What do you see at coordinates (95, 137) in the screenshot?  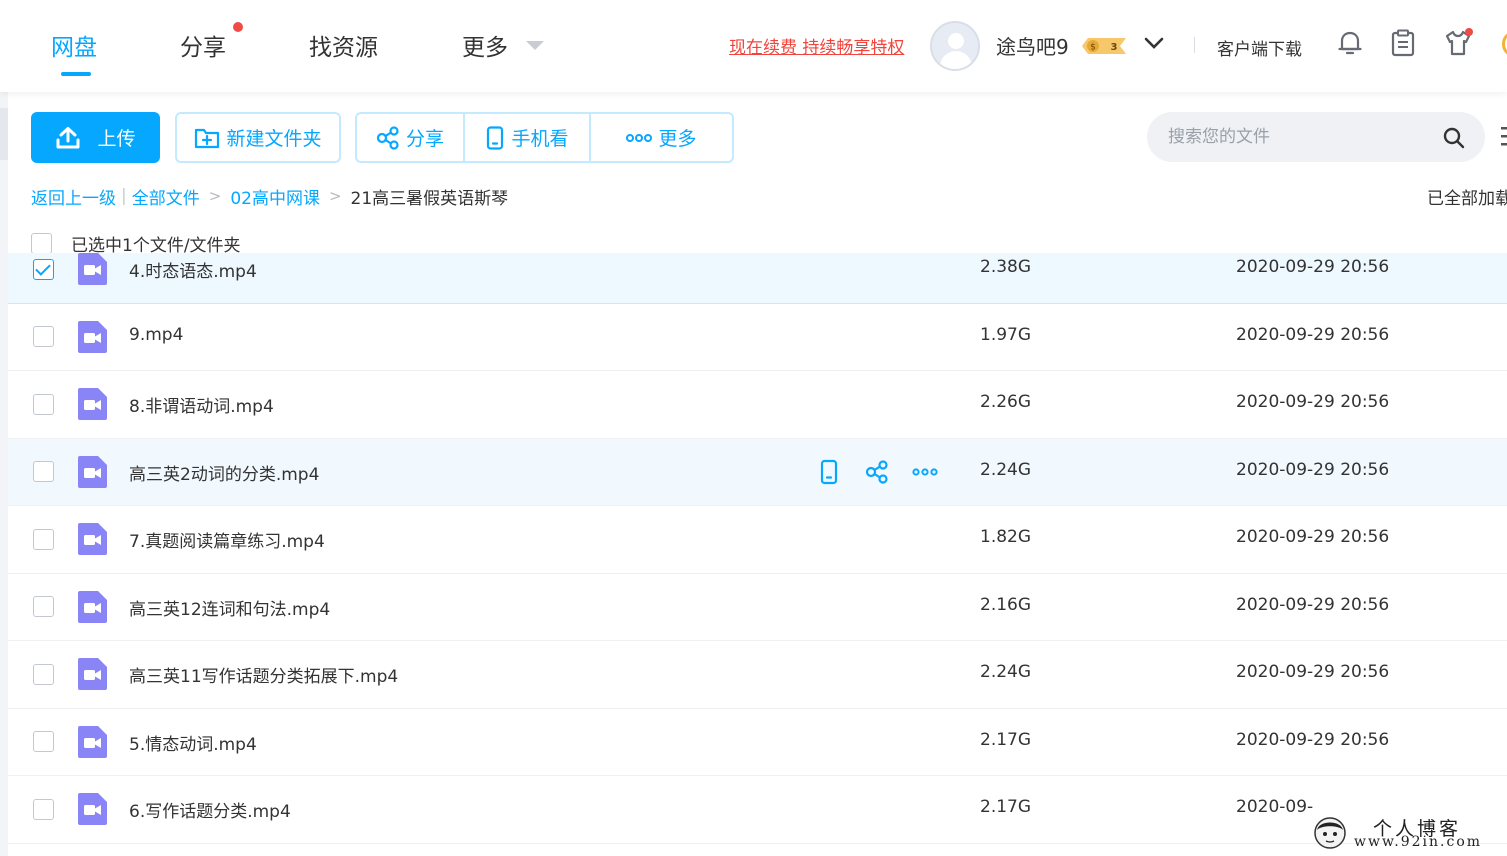 I see `upload-button: 上传` at bounding box center [95, 137].